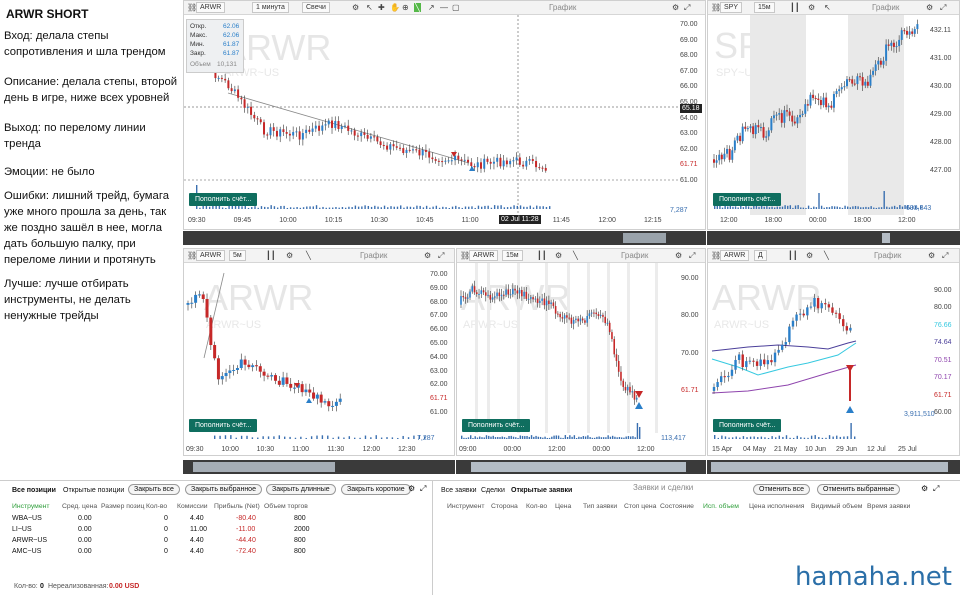  What do you see at coordinates (563, 506) in the screenshot?
I see `col-header: Цена` at bounding box center [563, 506].